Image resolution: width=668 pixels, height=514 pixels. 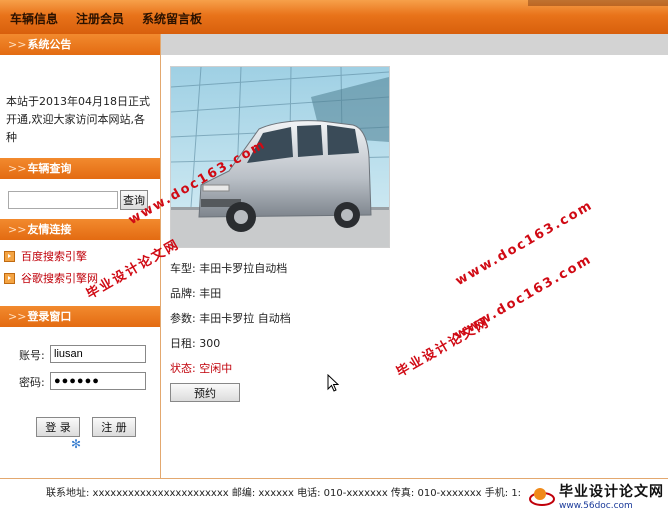 I want to click on account-label: 账号:, so click(x=32, y=355).